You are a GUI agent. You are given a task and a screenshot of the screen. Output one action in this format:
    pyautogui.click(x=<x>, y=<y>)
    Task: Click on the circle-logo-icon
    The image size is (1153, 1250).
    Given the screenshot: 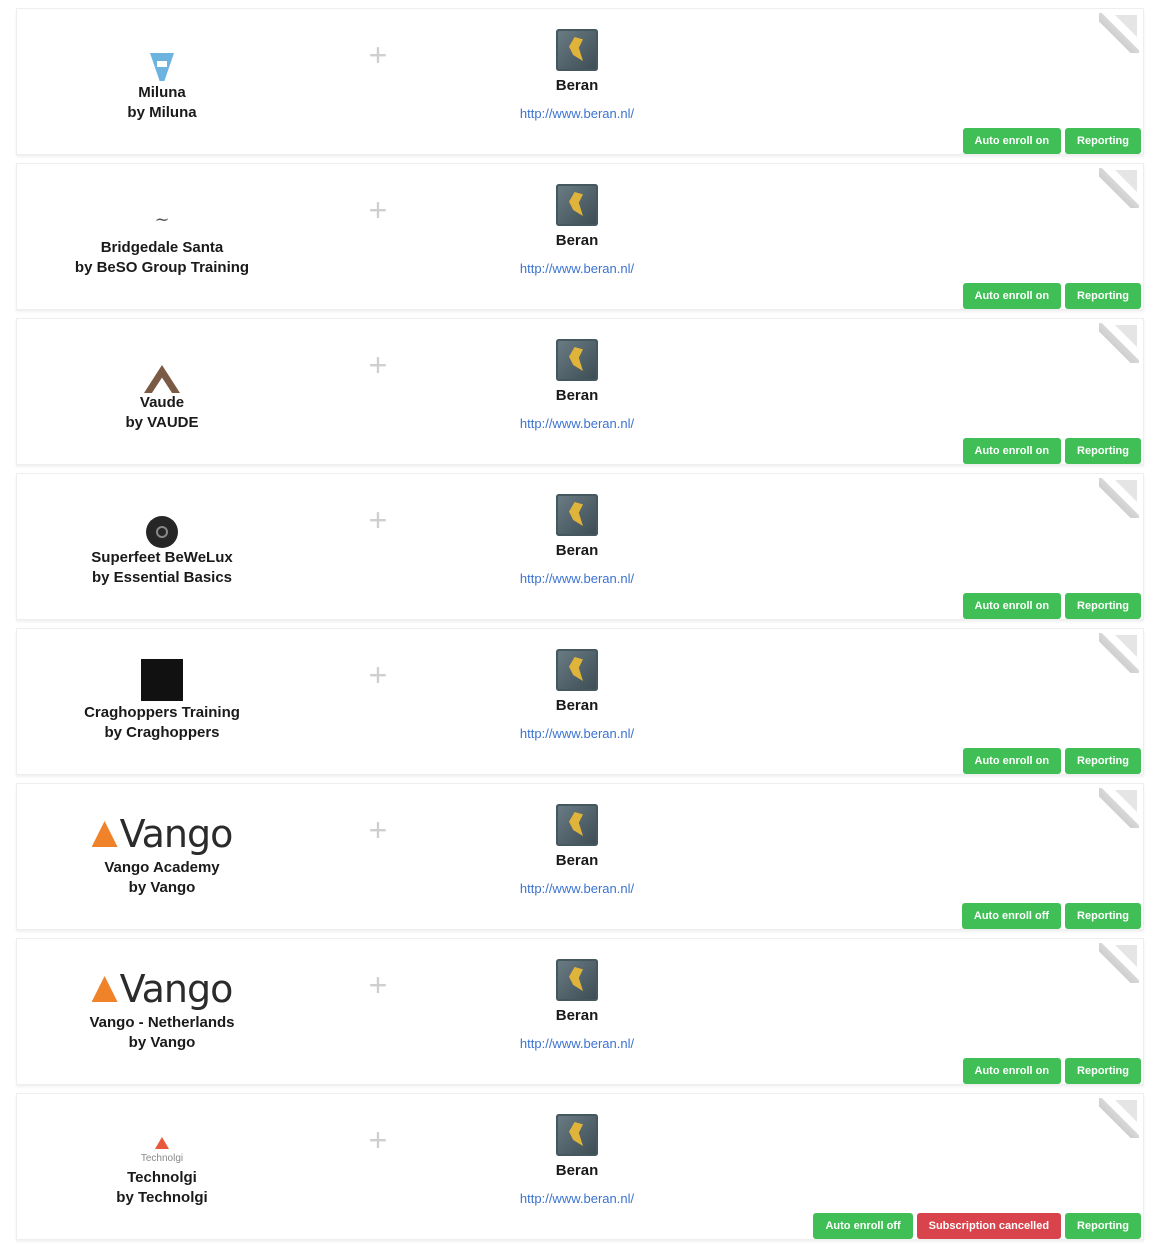 What is the action you would take?
    pyautogui.click(x=162, y=532)
    